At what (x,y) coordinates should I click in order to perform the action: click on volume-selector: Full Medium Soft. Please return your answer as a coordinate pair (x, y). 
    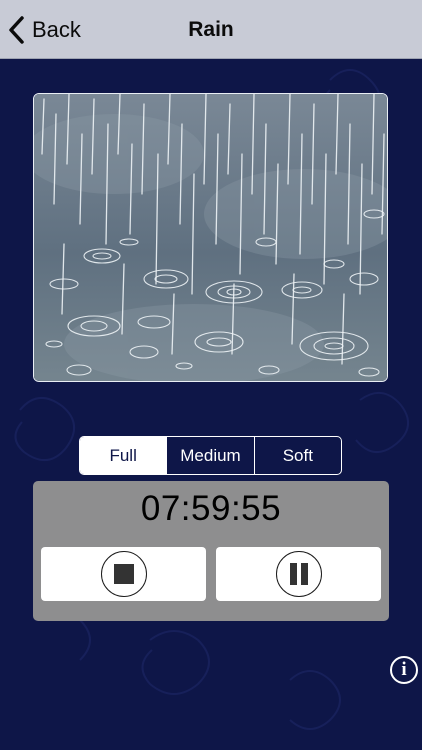
    Looking at the image, I should click on (210, 455).